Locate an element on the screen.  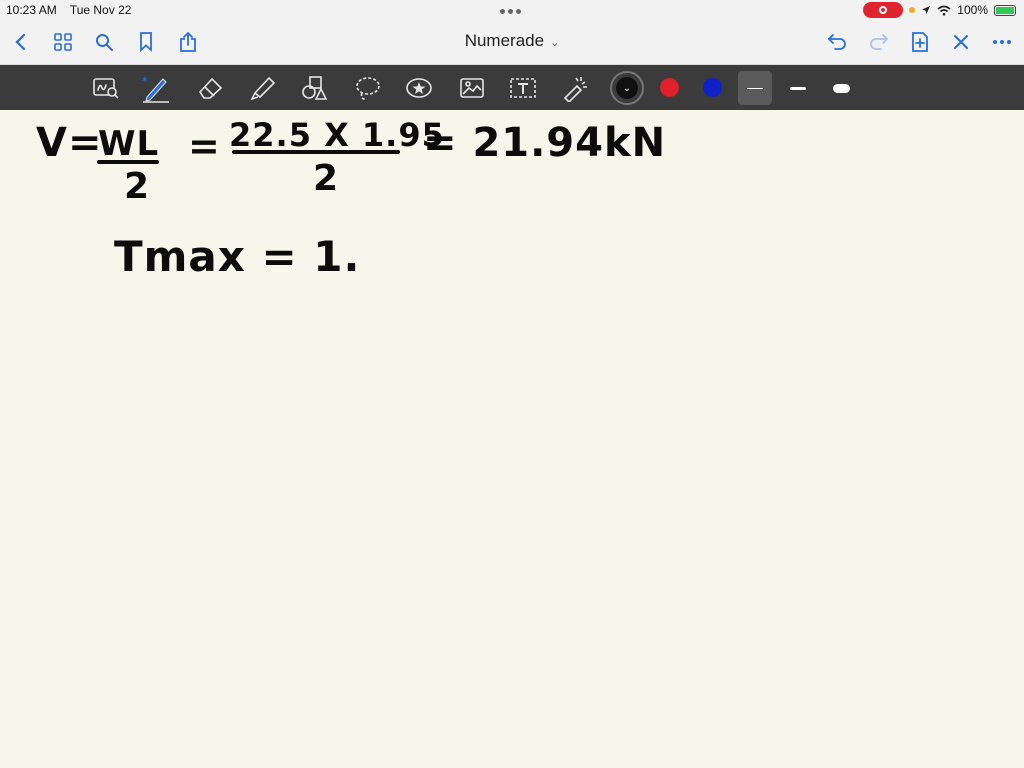
status-bar: 10:23 AM Tue Nov 22 100% is located at coordinates (512, 10).